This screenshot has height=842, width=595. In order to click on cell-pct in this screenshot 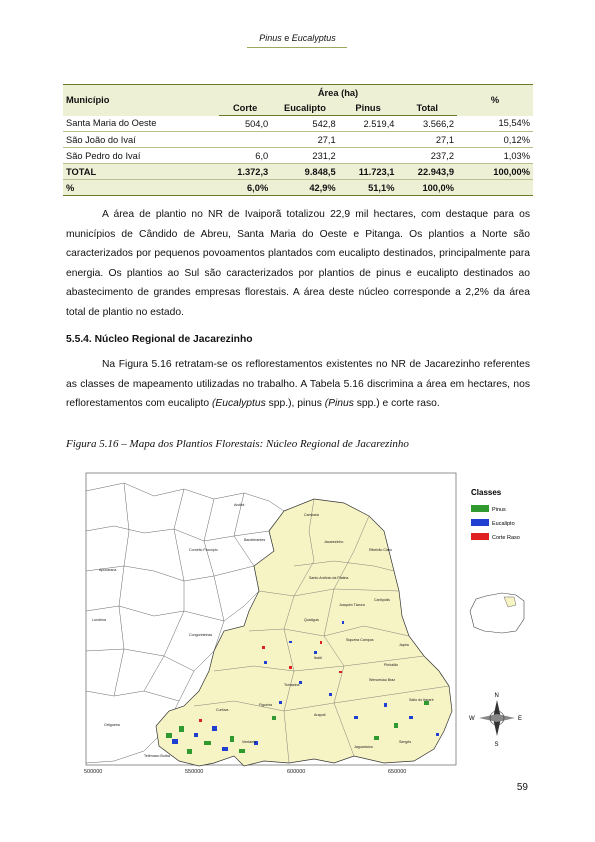, I will do `click(495, 187)`.